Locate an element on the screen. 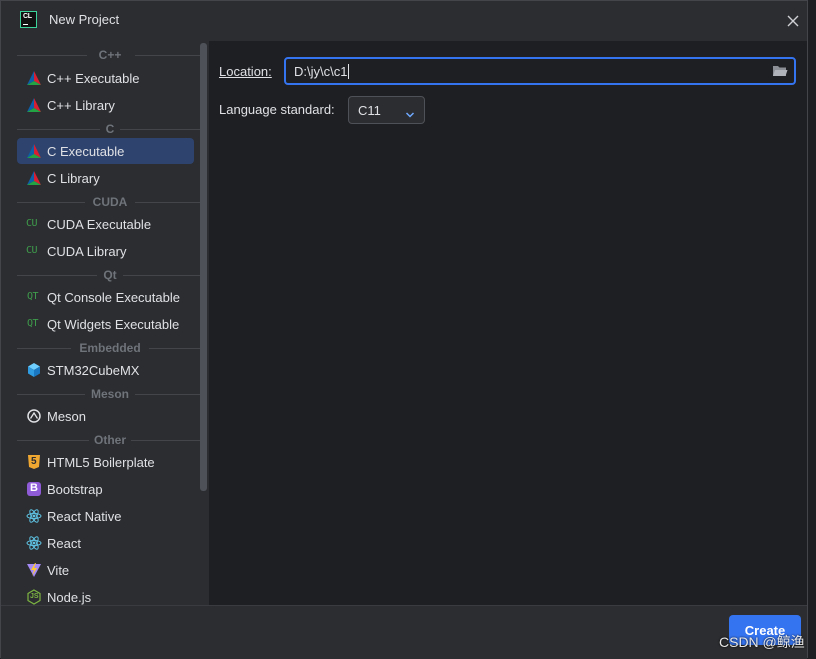  sidebar-item-label: HTML5 Boilerplate is located at coordinates (101, 462).